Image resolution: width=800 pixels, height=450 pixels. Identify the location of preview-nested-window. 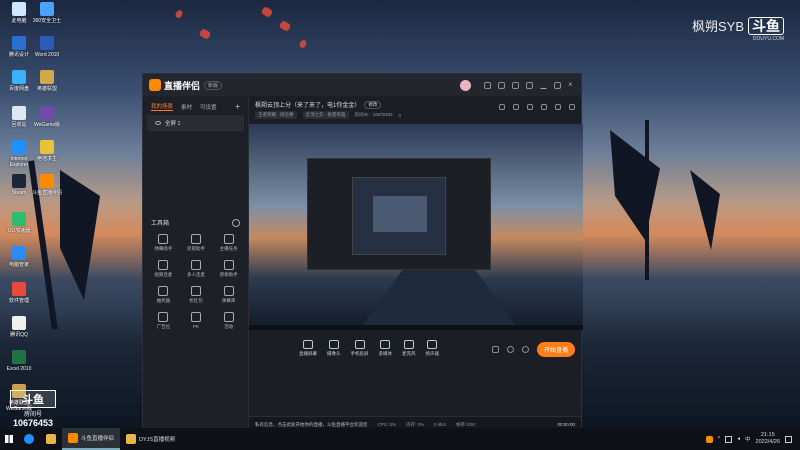
(399, 214).